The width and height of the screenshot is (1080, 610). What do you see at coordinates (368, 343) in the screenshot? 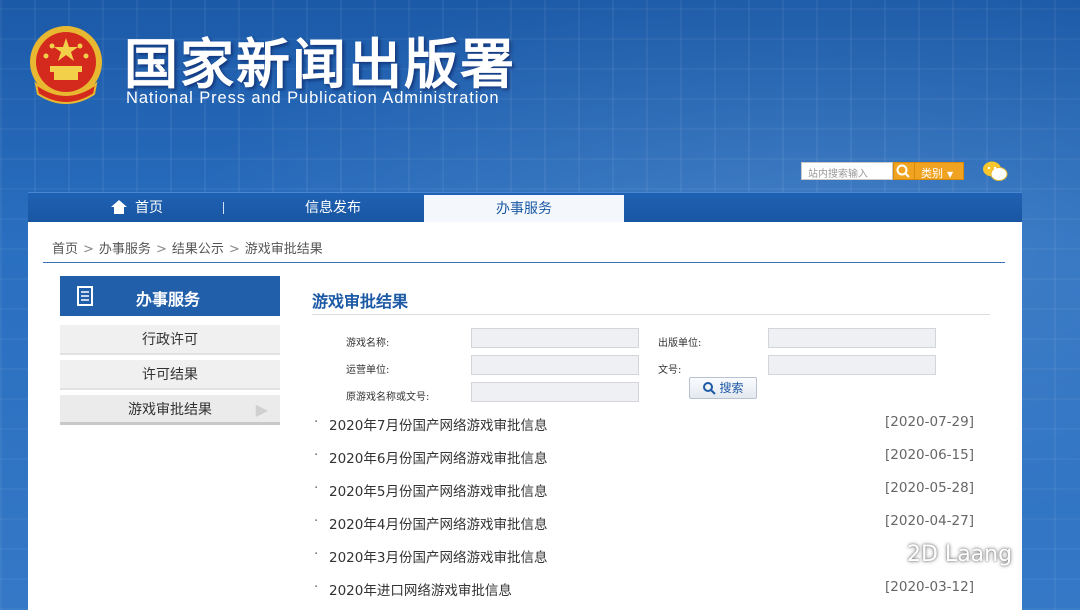
I see `game-name-label: 游戏名称:` at bounding box center [368, 343].